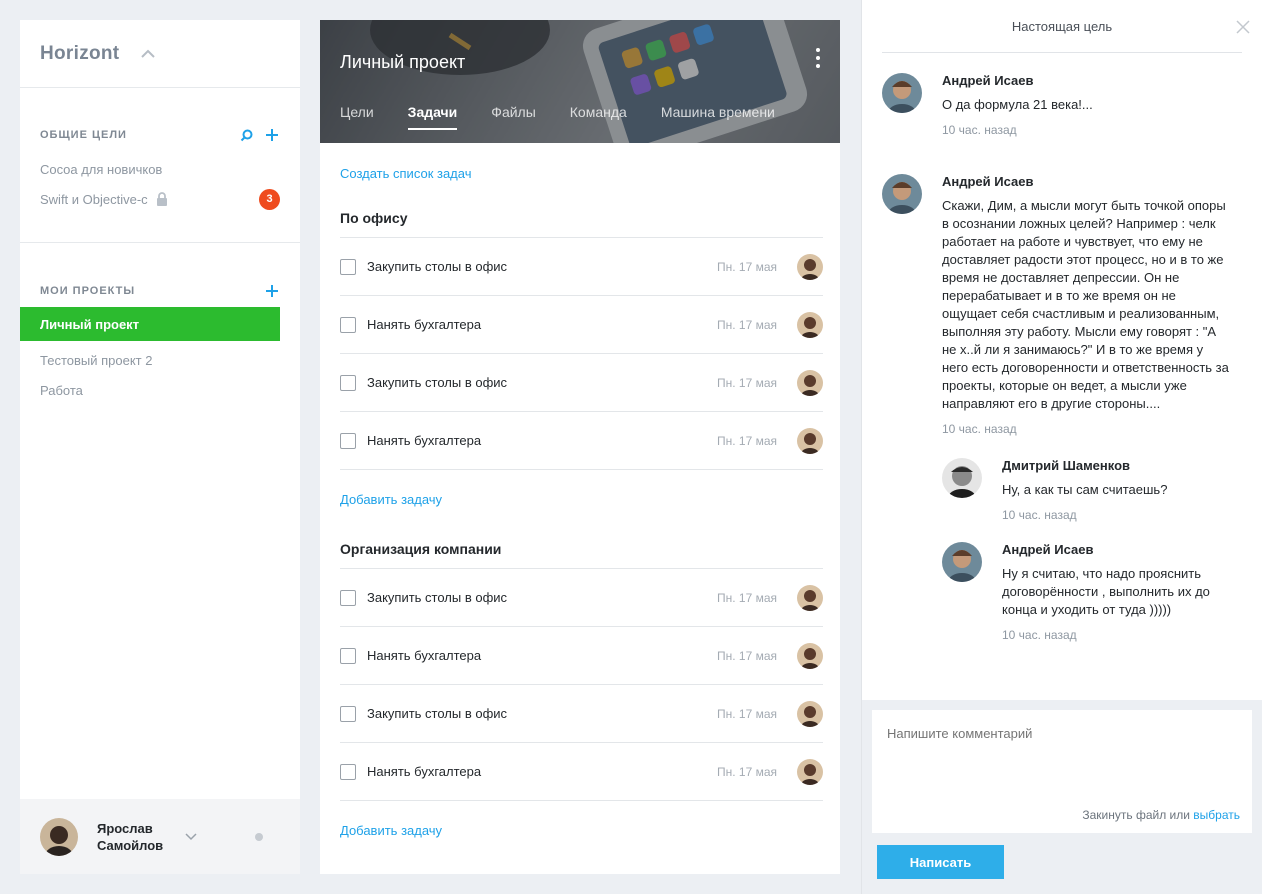 Image resolution: width=1262 pixels, height=894 pixels. I want to click on goal-item-cocoa: Cocoa для новичков, so click(160, 169).